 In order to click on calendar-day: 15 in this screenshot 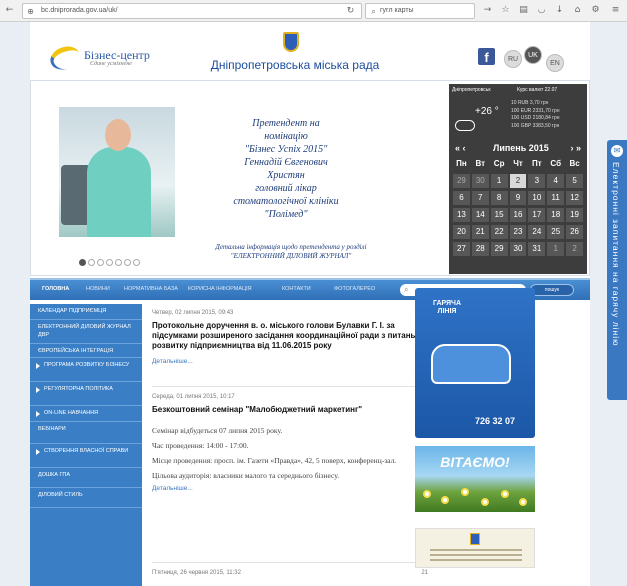, I will do `click(499, 215)`.